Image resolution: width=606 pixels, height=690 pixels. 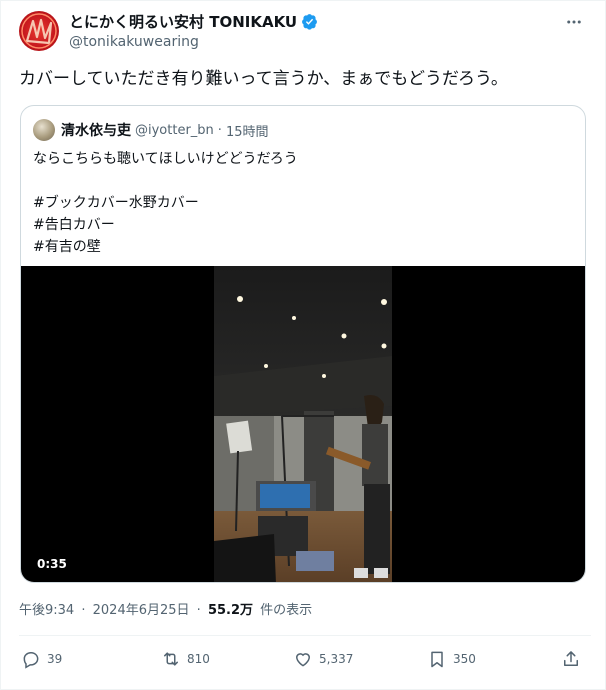 What do you see at coordinates (31, 660) in the screenshot?
I see `reply-icon` at bounding box center [31, 660].